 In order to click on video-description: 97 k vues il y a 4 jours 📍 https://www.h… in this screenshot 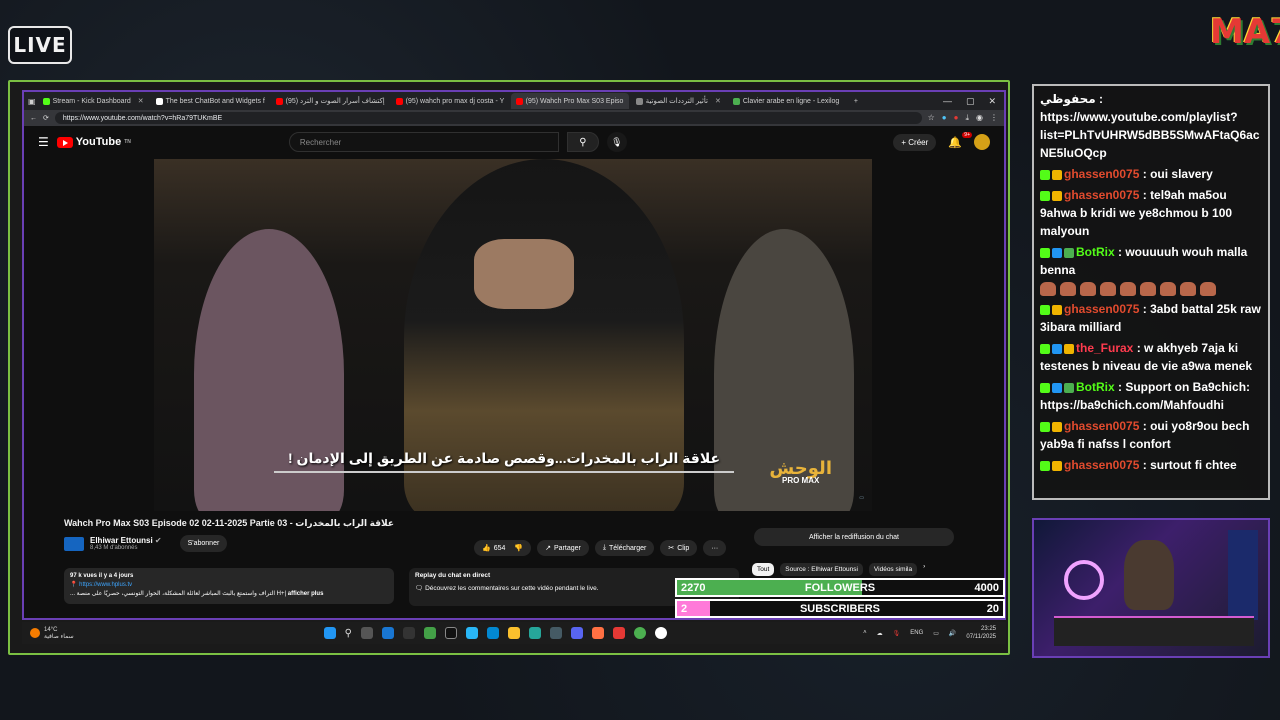, I will do `click(229, 586)`.